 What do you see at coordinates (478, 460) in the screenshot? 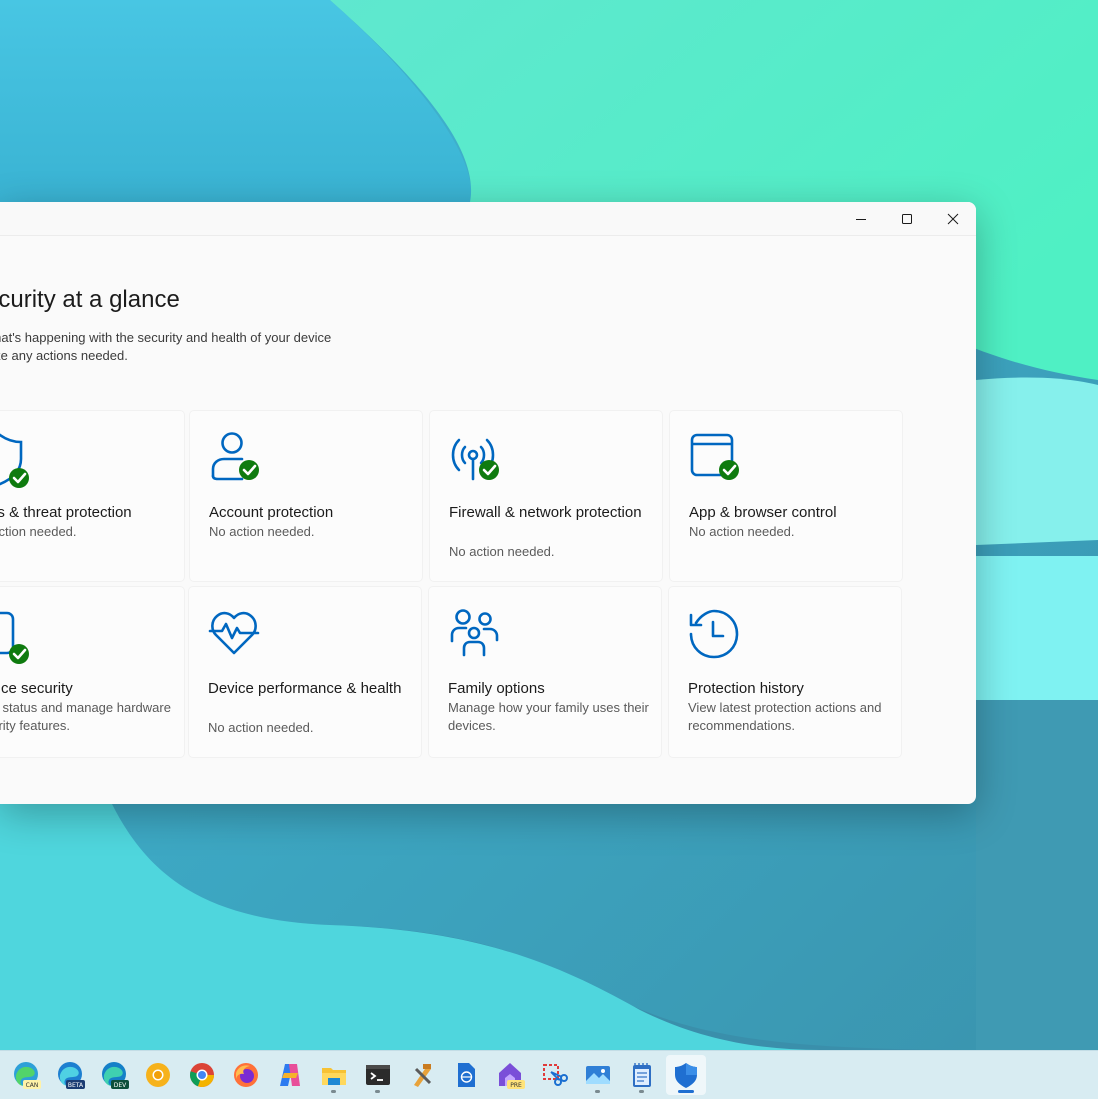
I see `antenna-check-icon` at bounding box center [478, 460].